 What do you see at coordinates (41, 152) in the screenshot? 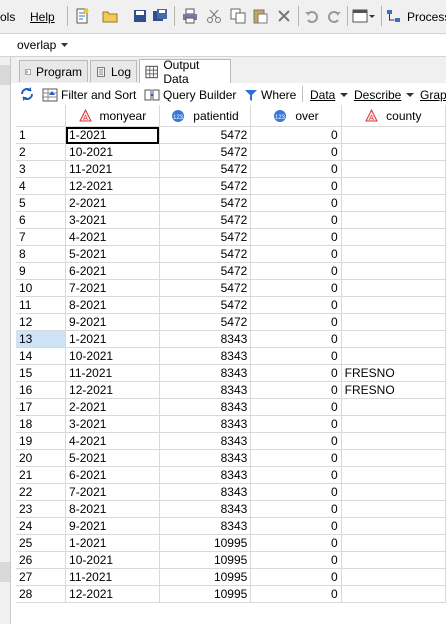
I see `row-number: 2` at bounding box center [41, 152].